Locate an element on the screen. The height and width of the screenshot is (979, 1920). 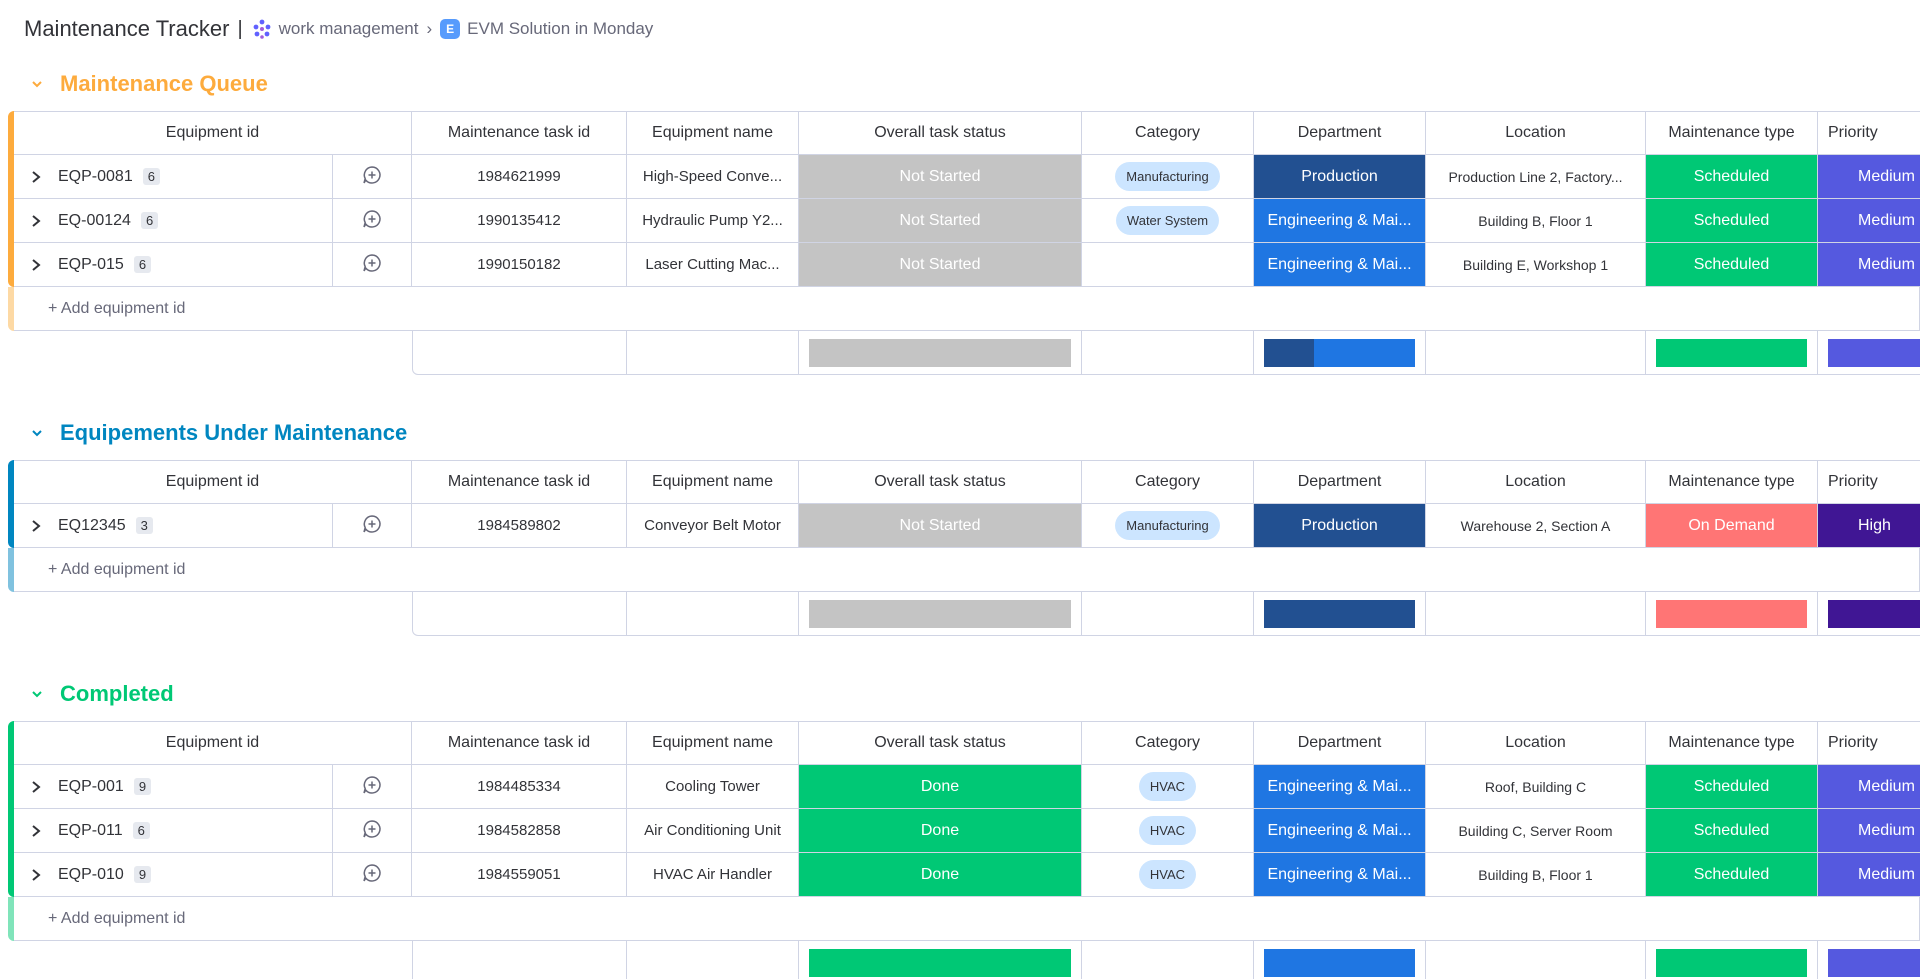
equipment-id: EQP-0081 is located at coordinates (95, 177).